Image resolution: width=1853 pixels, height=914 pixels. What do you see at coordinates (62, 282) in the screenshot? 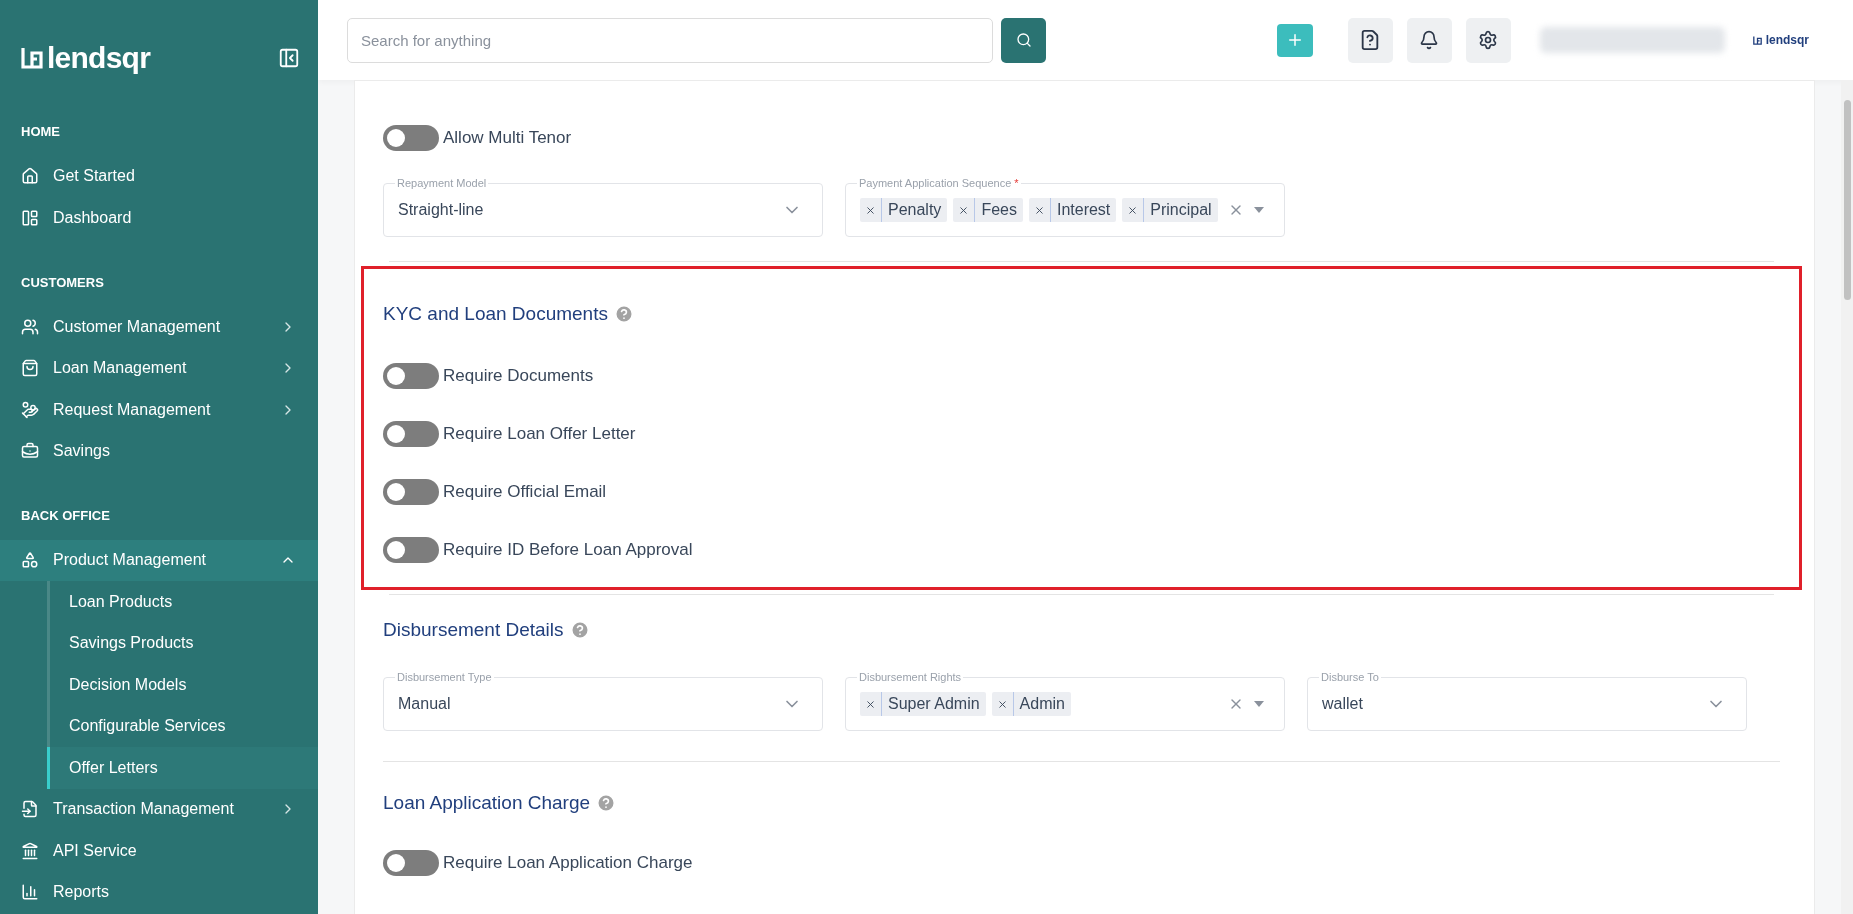
I see `section-heading: CUSTOMERS` at bounding box center [62, 282].